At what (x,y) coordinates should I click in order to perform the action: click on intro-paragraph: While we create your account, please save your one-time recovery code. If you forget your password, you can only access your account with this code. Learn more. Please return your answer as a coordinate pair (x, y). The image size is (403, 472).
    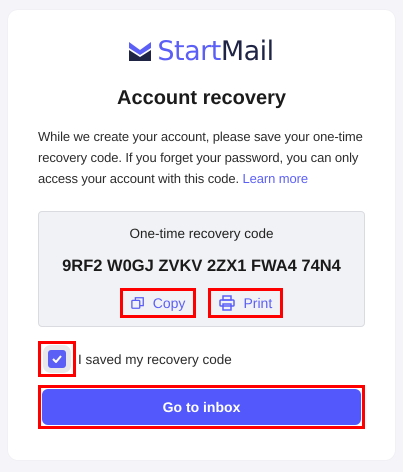
    Looking at the image, I should click on (201, 158).